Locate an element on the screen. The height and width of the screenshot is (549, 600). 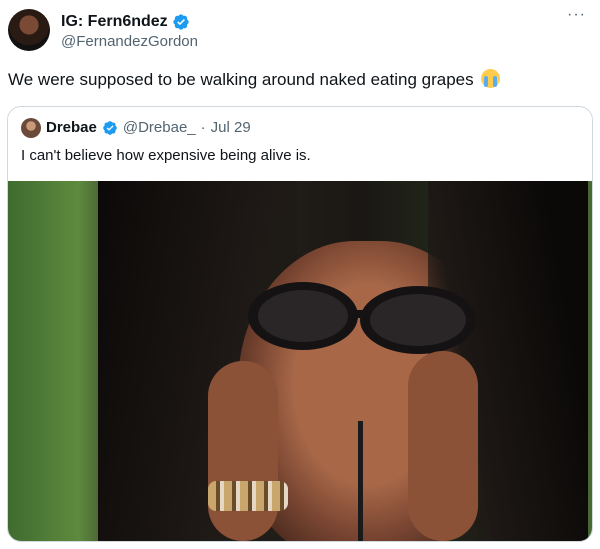
photo-straw is located at coordinates (360, 481).